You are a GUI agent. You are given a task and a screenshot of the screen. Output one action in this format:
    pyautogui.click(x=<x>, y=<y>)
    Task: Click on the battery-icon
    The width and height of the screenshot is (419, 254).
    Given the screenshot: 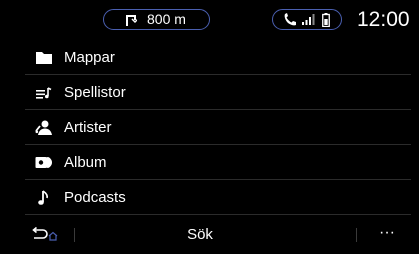 What is the action you would take?
    pyautogui.click(x=326, y=20)
    